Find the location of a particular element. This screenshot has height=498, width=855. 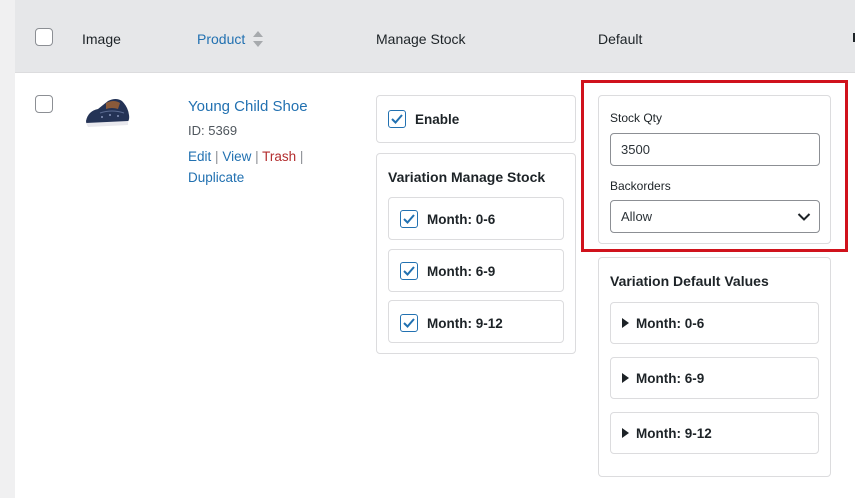

variation-default-label: Month: 6-9 is located at coordinates (670, 378).